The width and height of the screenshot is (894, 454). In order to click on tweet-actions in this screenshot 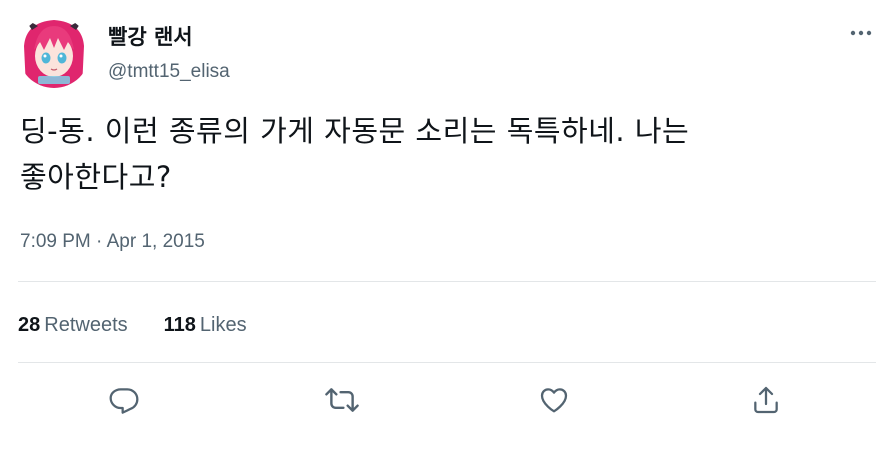, I will do `click(447, 400)`.